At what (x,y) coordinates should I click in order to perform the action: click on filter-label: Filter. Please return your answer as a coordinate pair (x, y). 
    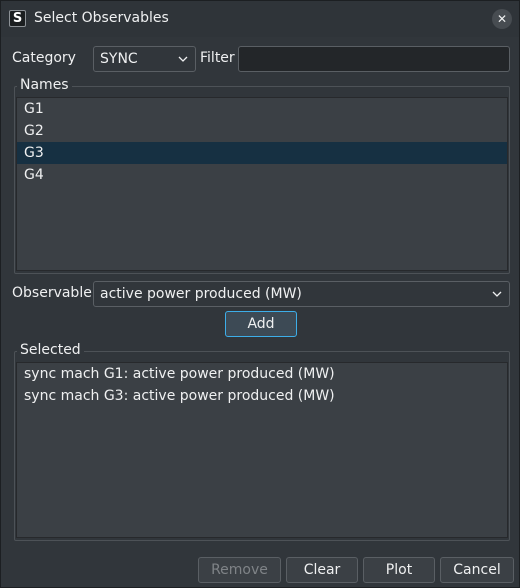
    Looking at the image, I should click on (217, 58).